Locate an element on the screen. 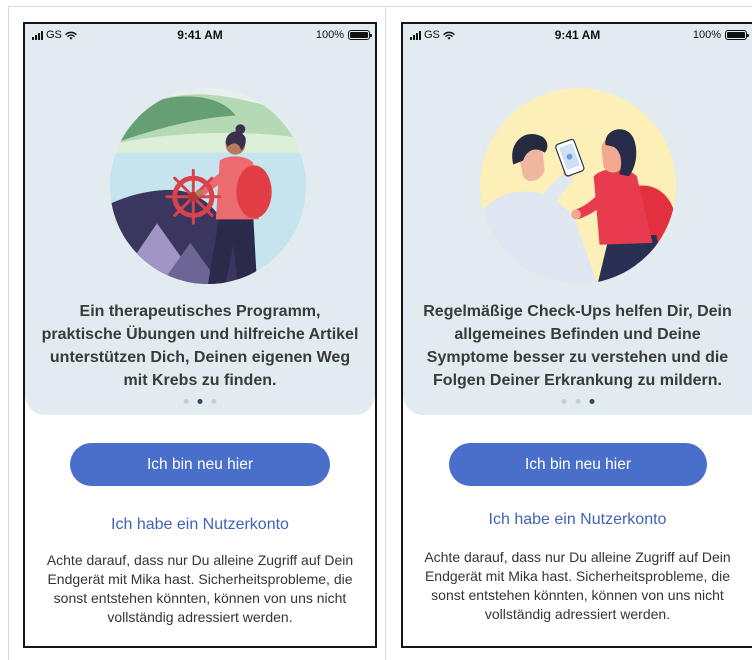  backpack is located at coordinates (254, 192).